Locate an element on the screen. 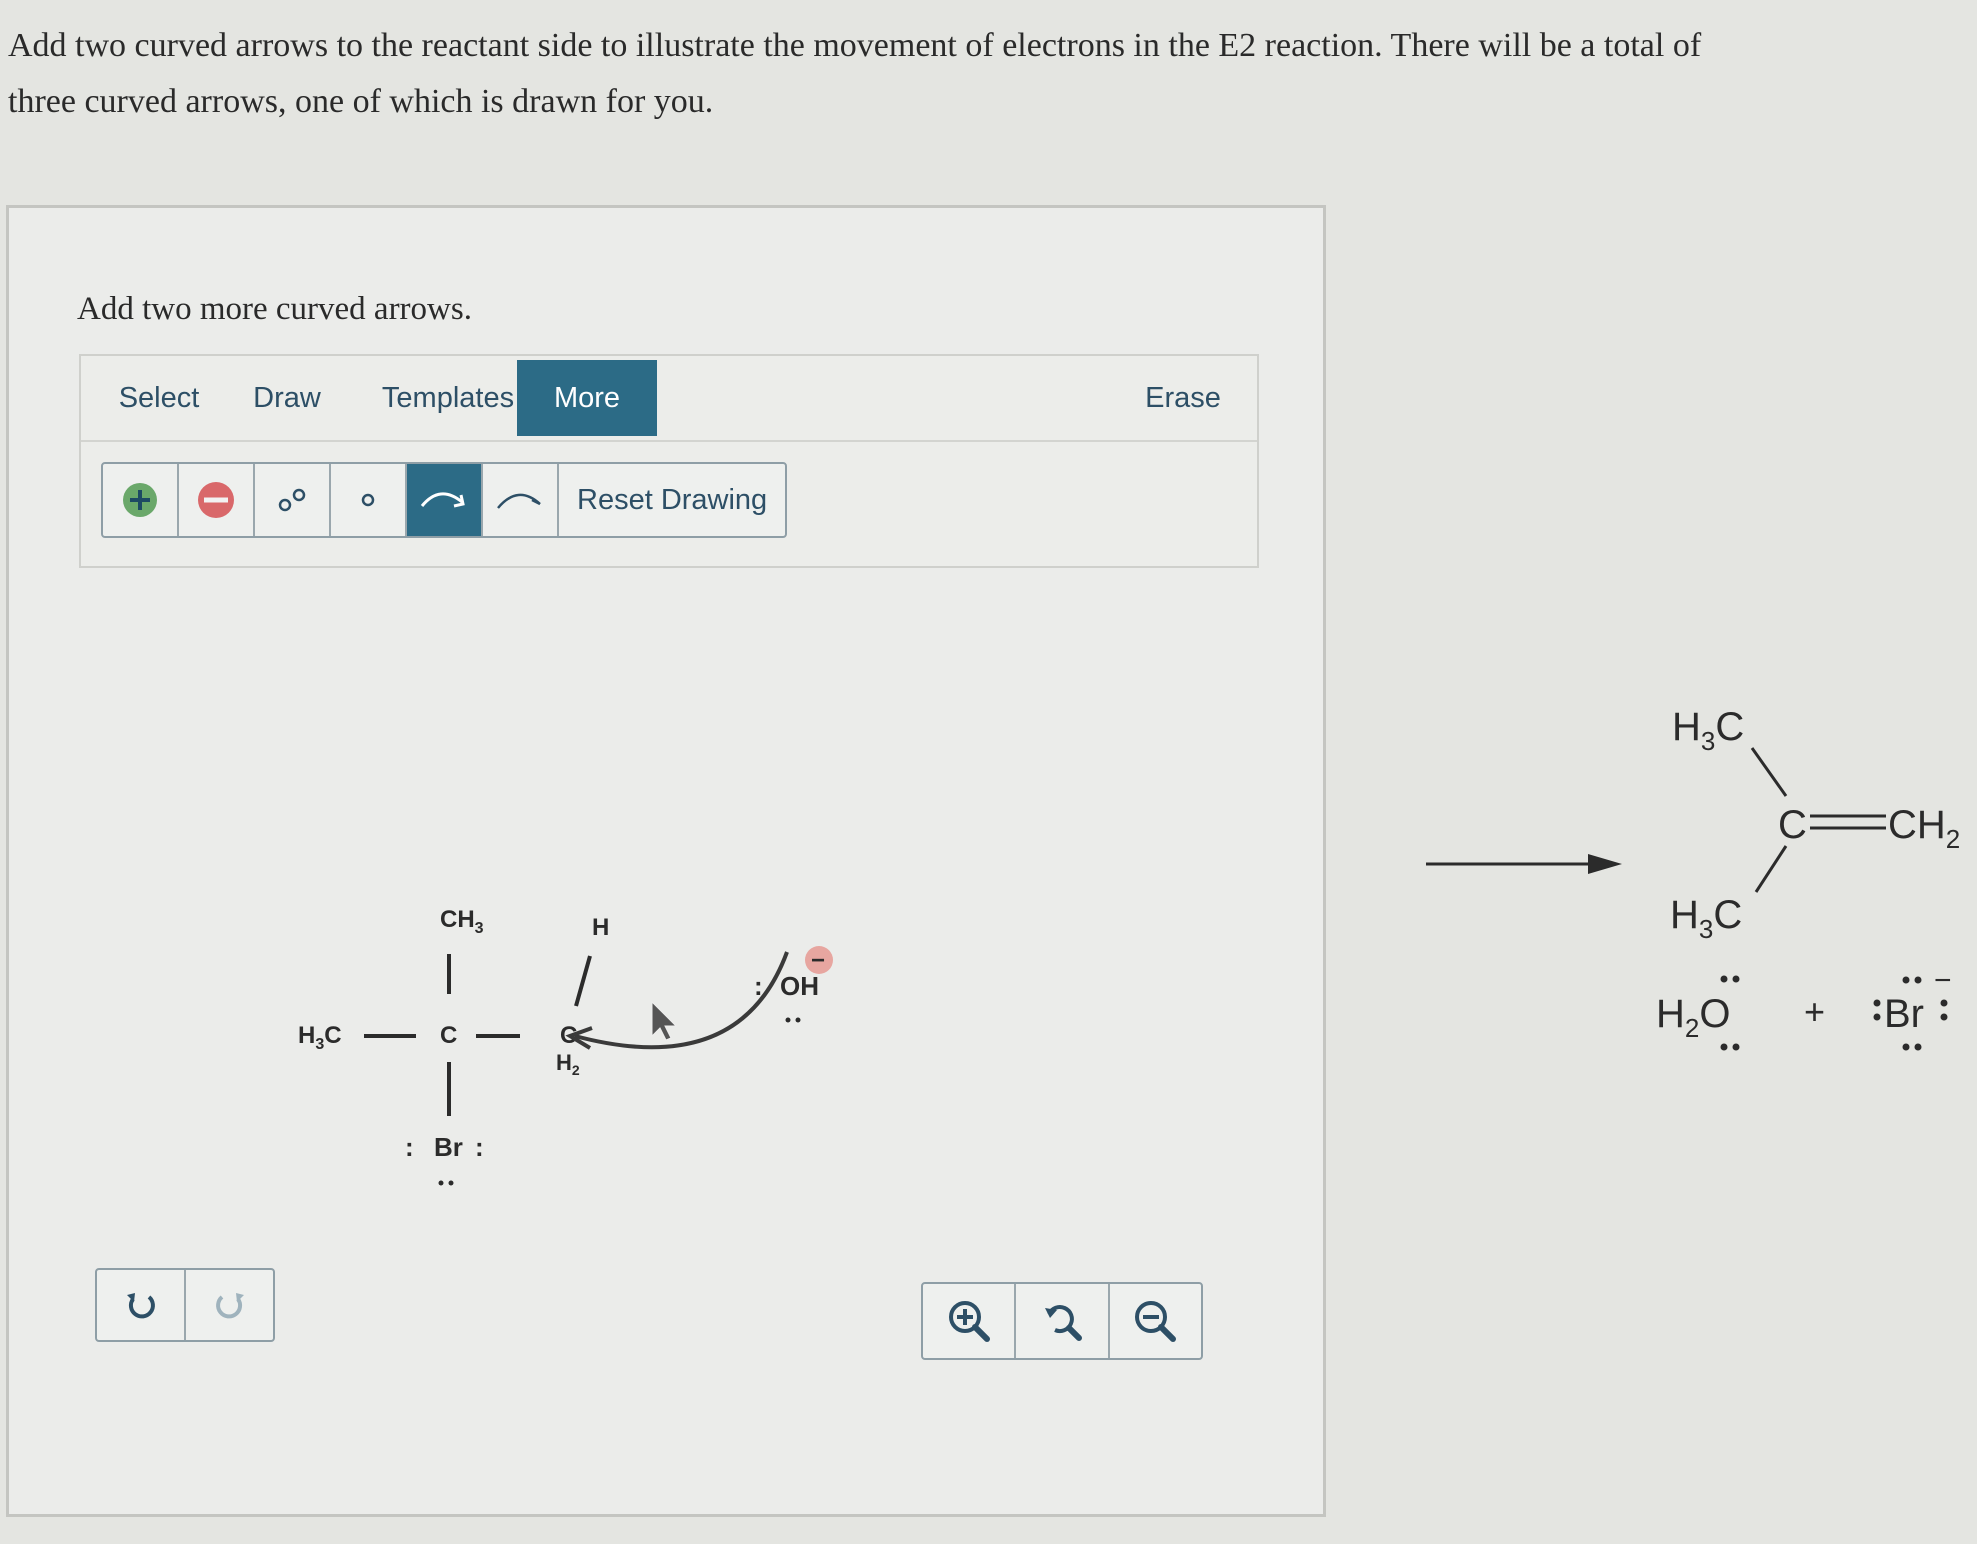  h3c-left-label: H3C is located at coordinates (320, 1037).